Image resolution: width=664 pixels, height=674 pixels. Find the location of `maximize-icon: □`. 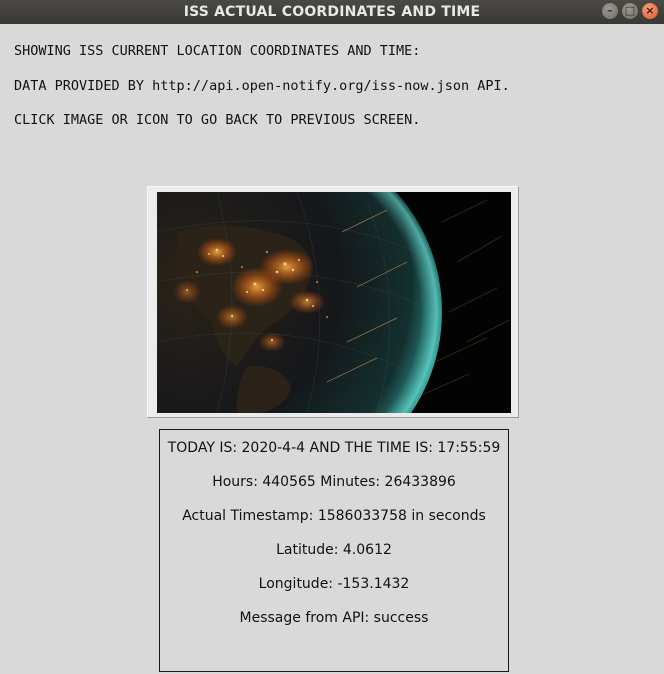

maximize-icon: □ is located at coordinates (630, 11).